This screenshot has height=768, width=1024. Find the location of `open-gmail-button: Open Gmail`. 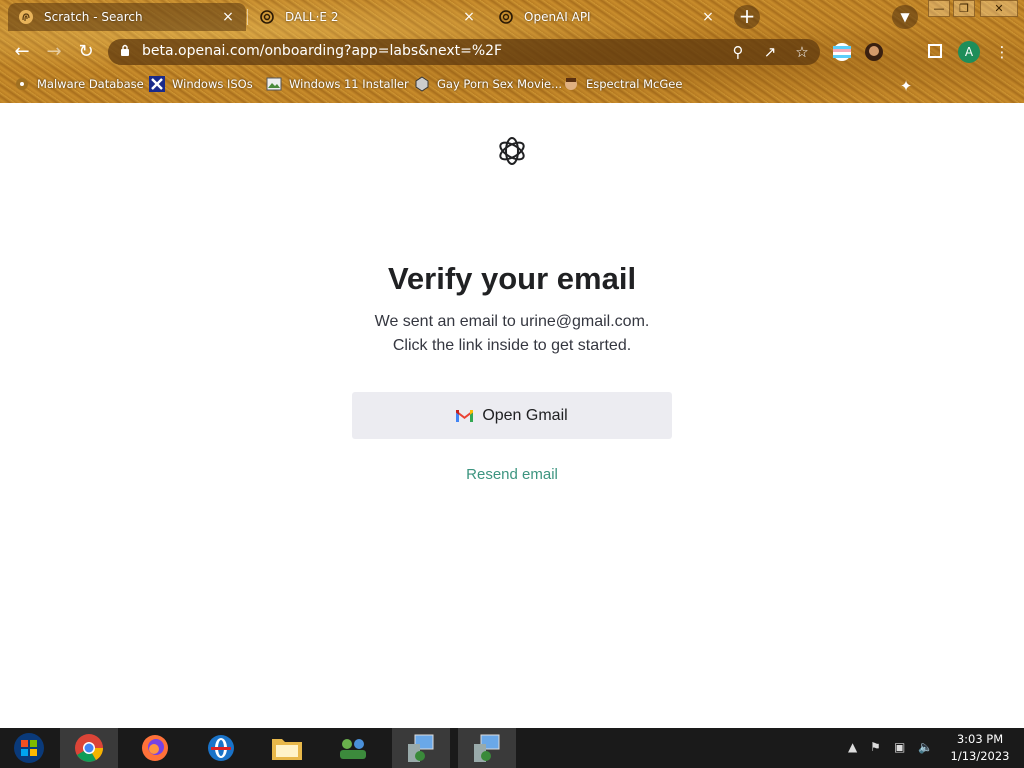

open-gmail-button: Open Gmail is located at coordinates (512, 415).